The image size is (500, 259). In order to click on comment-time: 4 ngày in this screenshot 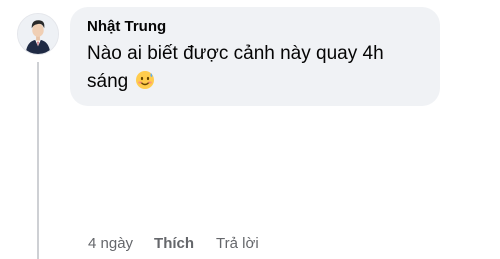, I will do `click(110, 244)`.